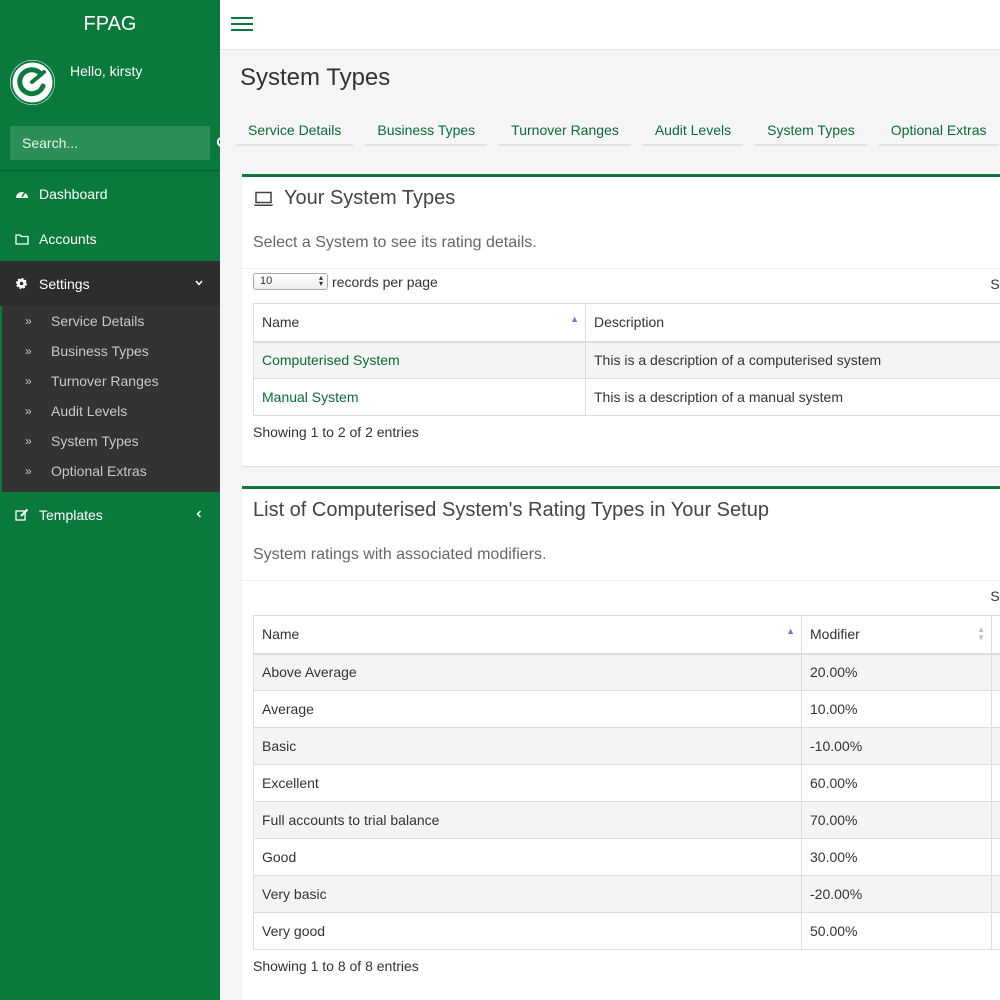  What do you see at coordinates (110, 193) in the screenshot?
I see `sidebar-item-dashboard: Dashboard` at bounding box center [110, 193].